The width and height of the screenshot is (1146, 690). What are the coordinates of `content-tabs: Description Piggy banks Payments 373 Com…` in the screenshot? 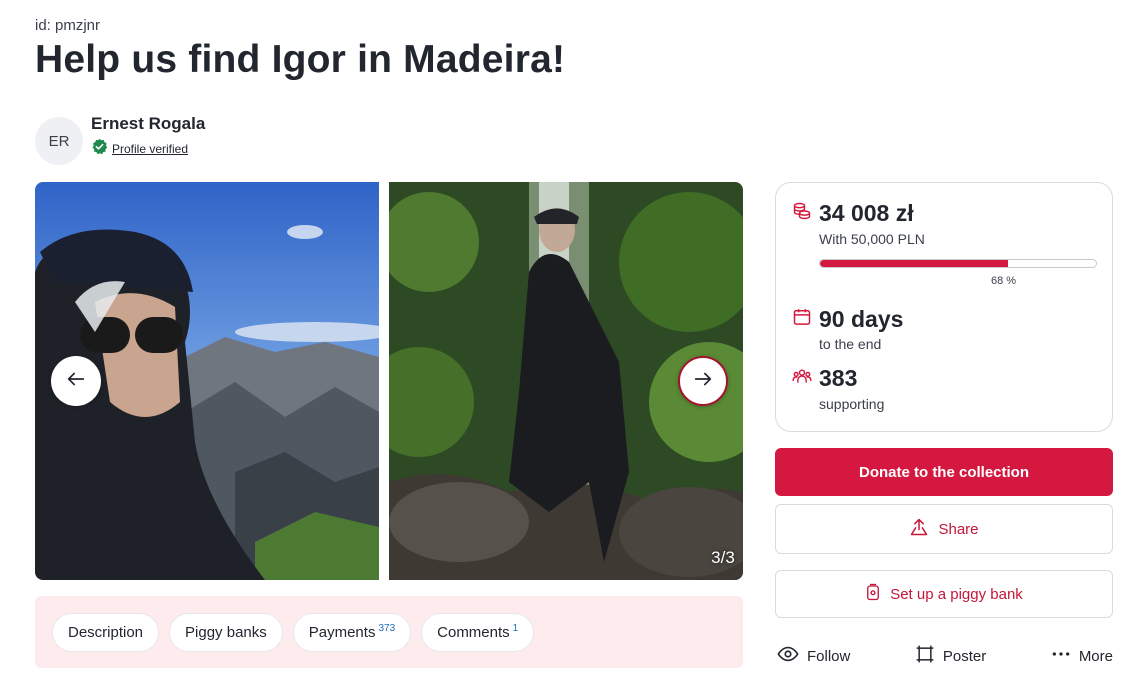 It's located at (389, 632).